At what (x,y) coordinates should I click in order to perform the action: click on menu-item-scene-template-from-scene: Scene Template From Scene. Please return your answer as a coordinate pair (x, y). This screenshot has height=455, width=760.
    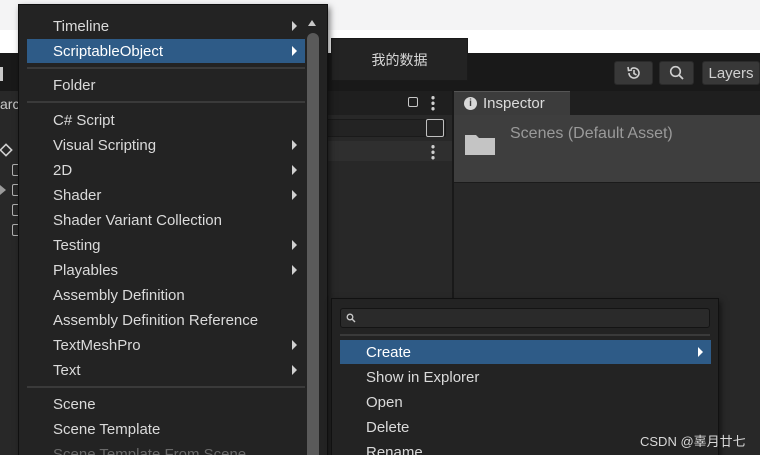
    Looking at the image, I should click on (166, 448).